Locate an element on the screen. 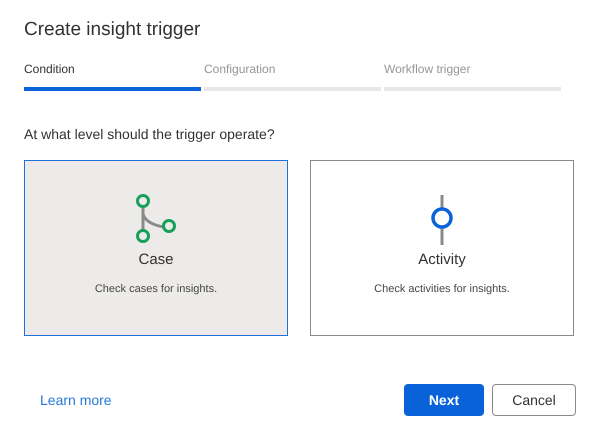 This screenshot has width=598, height=430. option-description: Check cases for insights. is located at coordinates (156, 289).